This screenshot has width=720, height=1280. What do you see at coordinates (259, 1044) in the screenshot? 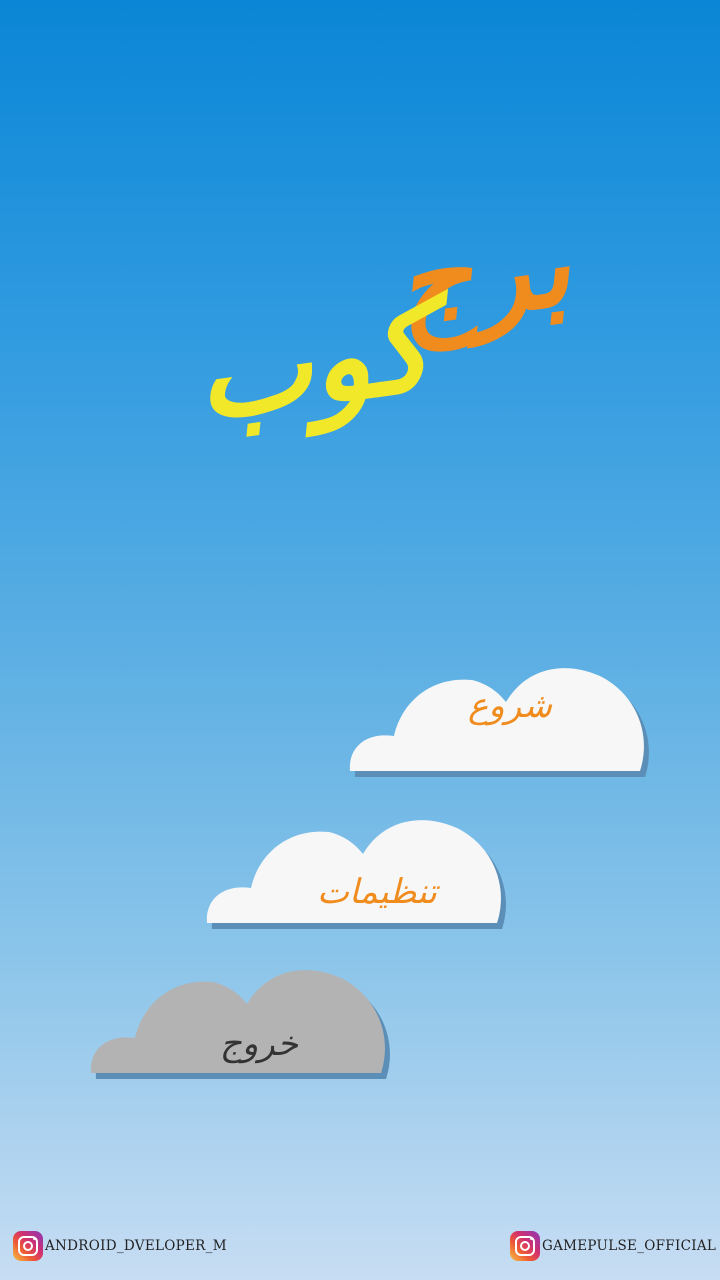
I see `exit-label: خروج` at bounding box center [259, 1044].